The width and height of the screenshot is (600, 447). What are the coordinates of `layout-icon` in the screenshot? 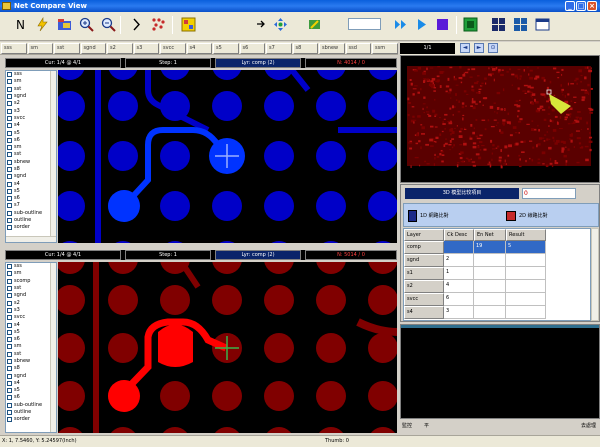 It's located at (188, 24).